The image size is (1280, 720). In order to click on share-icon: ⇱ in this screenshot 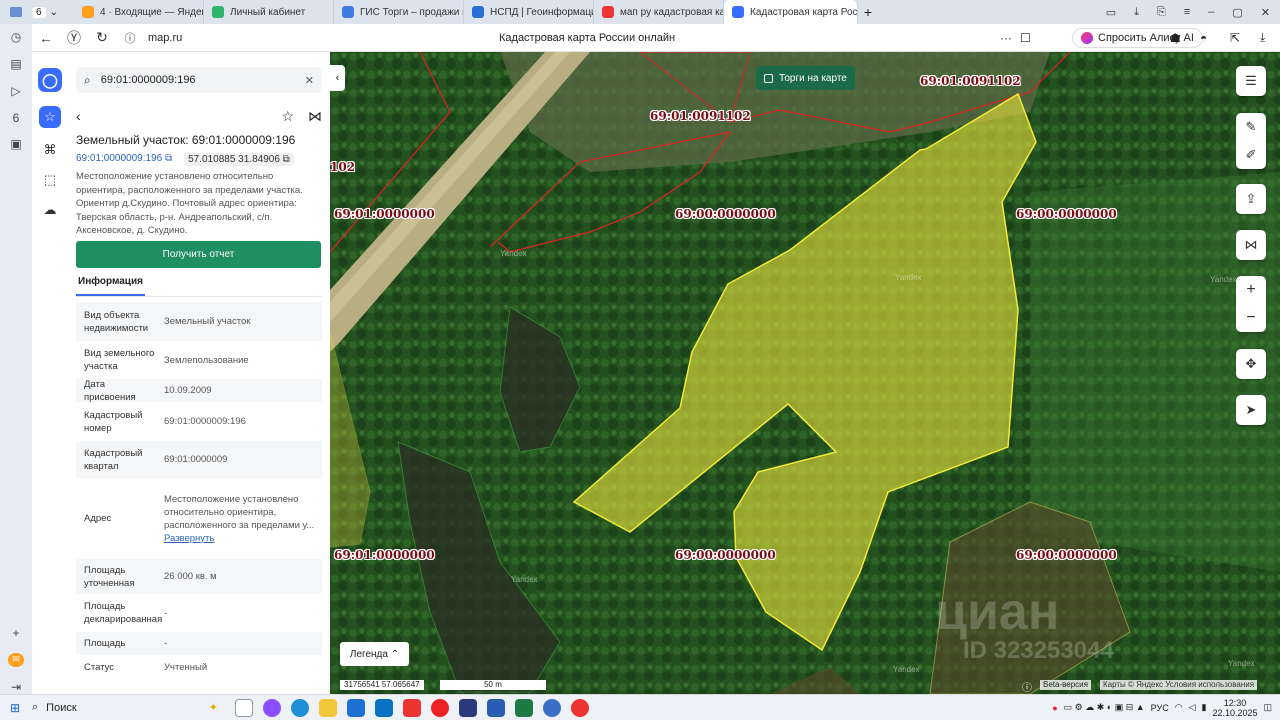, I will do `click(1235, 38)`.